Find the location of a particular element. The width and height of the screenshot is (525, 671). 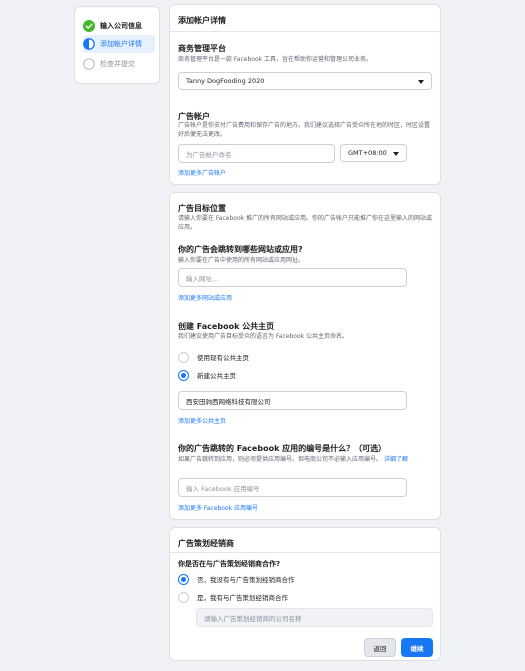

app-id-input: 输入 Facebook 应用编号 is located at coordinates (292, 487).